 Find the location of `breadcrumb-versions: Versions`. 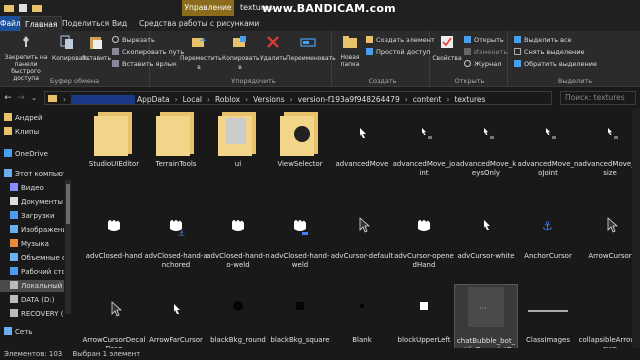

breadcrumb-versions: Versions is located at coordinates (269, 99).